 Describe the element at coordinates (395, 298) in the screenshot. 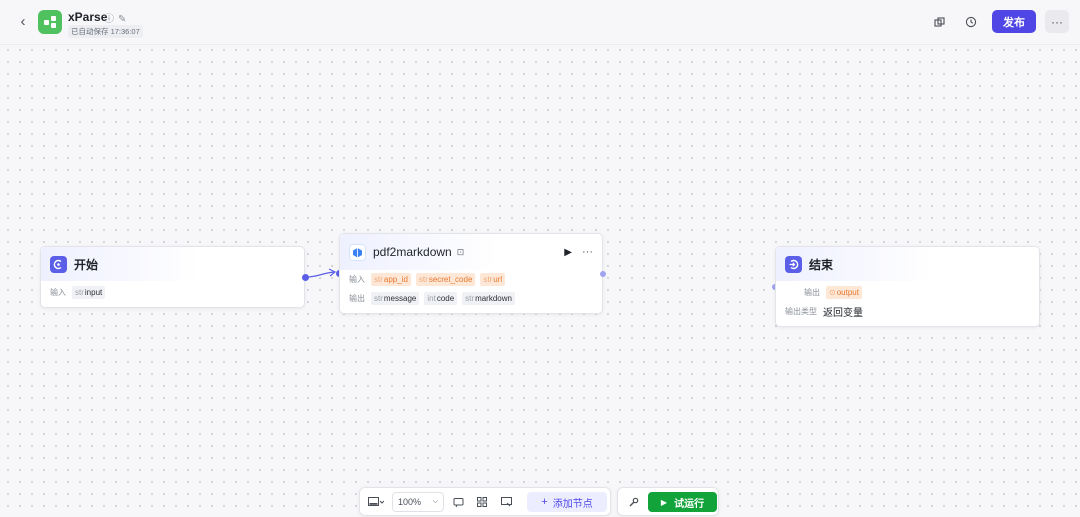

I see `variable-tag: str message` at that location.